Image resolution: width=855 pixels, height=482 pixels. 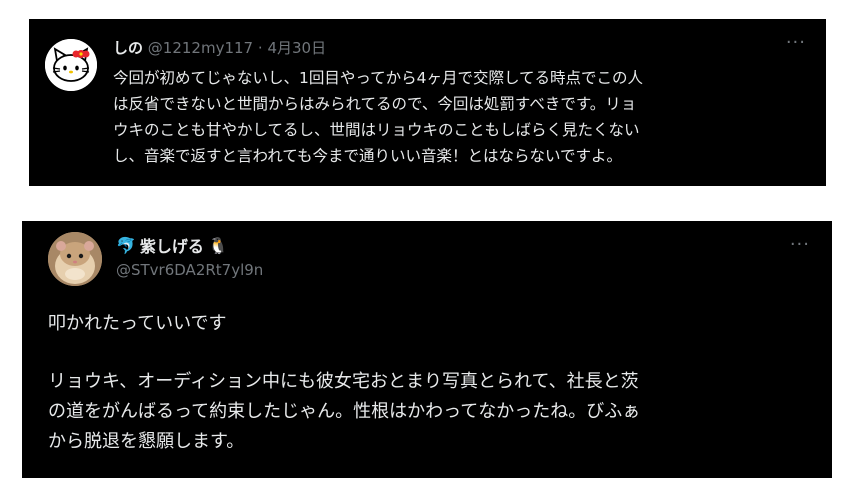 I want to click on handle: @STvr6DA2Rt7yl9n, so click(x=189, y=270).